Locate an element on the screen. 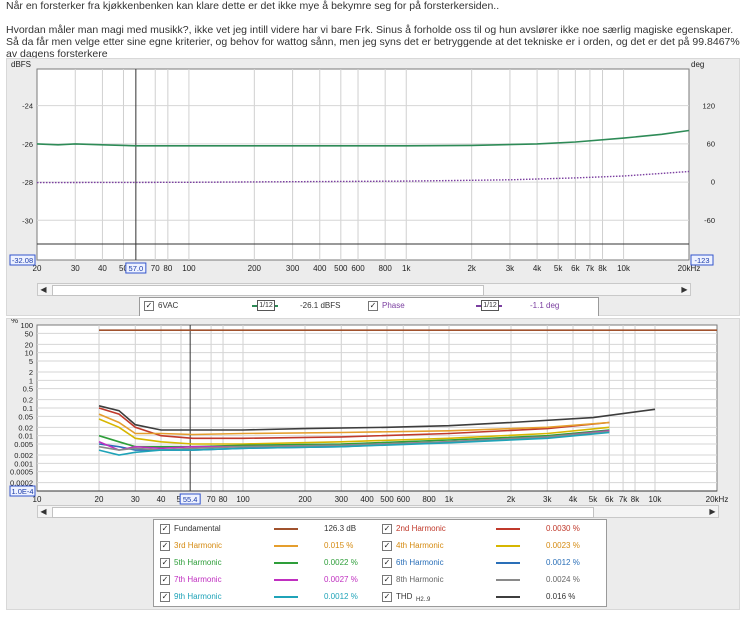 Image resolution: width=750 pixels, height=630 pixels. frequency-scrollbar: ◀ ▶ is located at coordinates (364, 289).